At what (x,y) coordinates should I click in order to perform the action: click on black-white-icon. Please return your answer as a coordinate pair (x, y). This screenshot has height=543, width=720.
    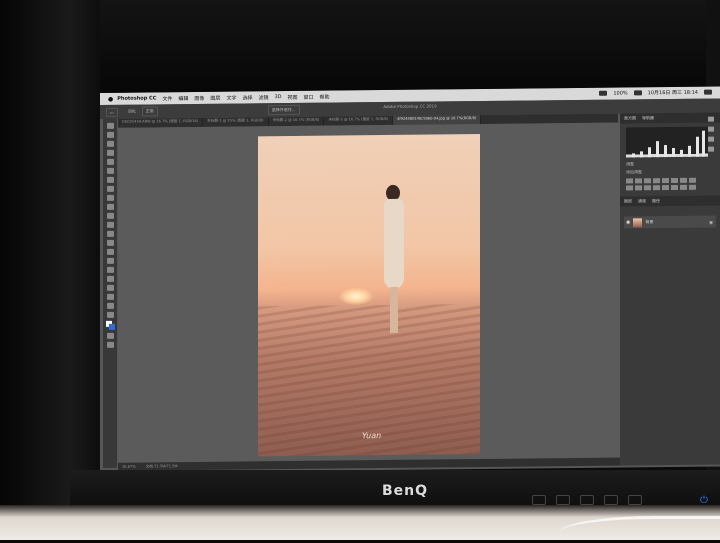
    Looking at the image, I should click on (692, 180).